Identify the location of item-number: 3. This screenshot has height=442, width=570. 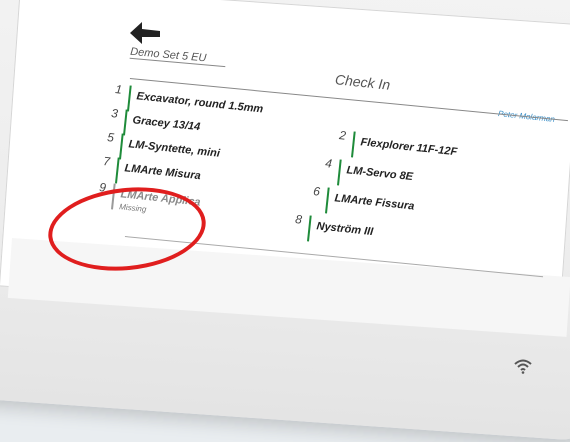
(114, 113).